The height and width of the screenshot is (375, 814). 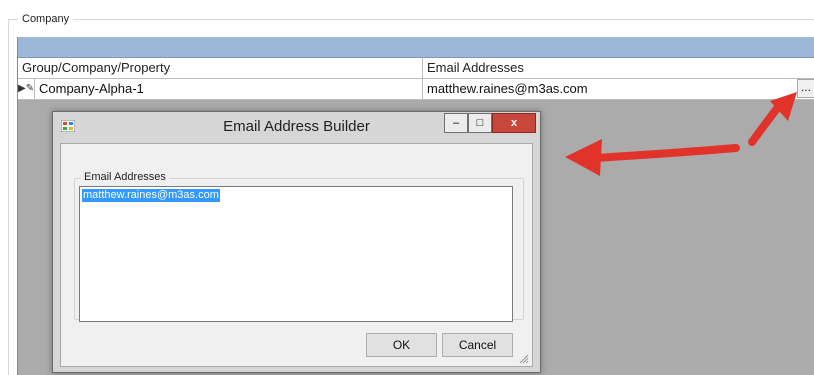 I want to click on current-row-edit-icon: ▶✎, so click(x=26, y=89).